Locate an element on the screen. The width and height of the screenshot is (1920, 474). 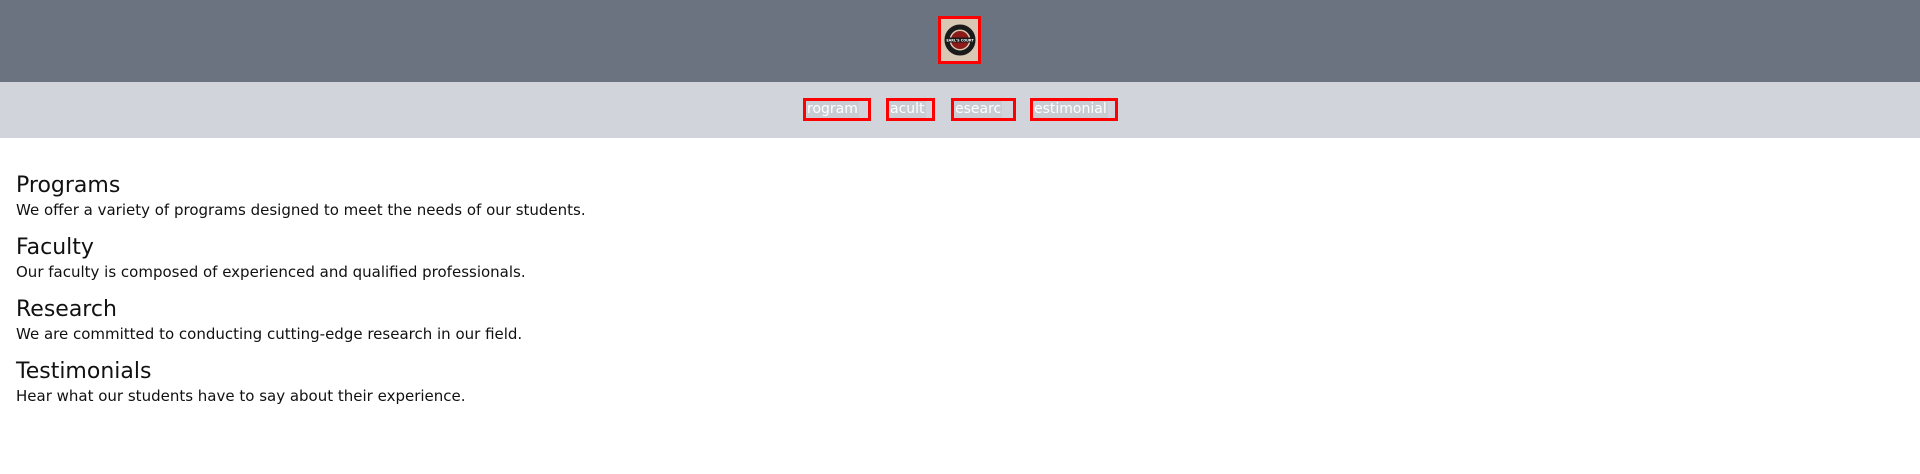
roundel-logo-icon: EARL'S COURT is located at coordinates (959, 40).